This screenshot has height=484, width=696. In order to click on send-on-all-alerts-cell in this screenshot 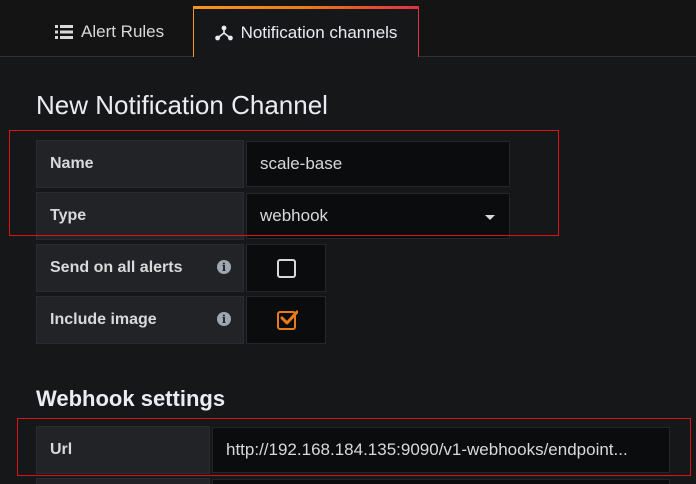, I will do `click(286, 268)`.